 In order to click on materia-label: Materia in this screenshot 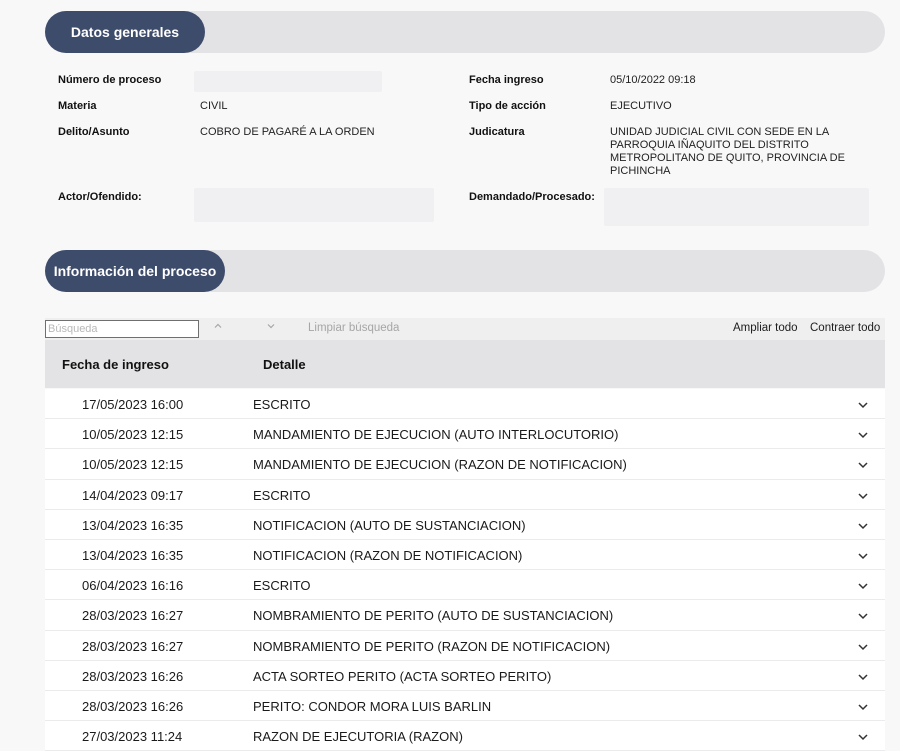, I will do `click(77, 106)`.